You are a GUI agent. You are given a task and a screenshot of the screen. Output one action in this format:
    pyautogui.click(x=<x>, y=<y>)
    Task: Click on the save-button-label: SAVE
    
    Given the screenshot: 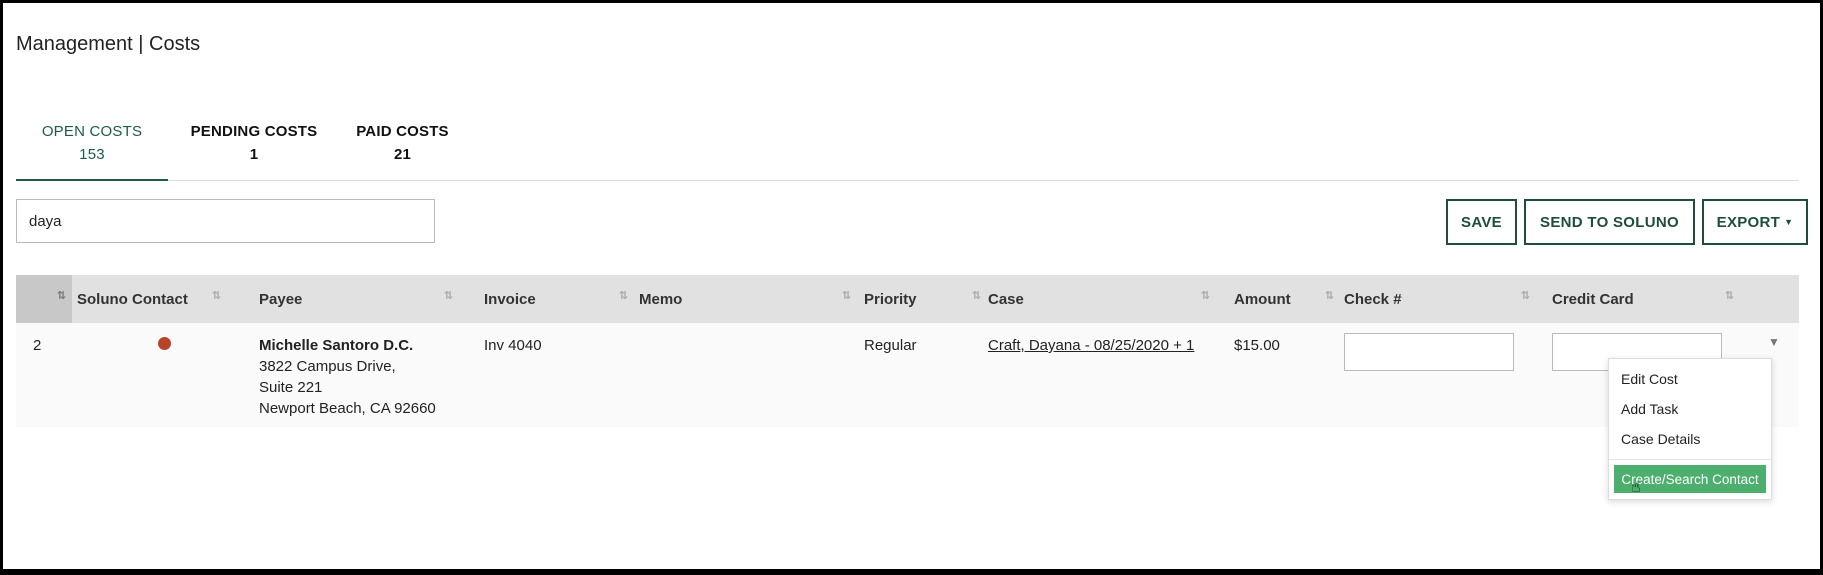 What is the action you would take?
    pyautogui.click(x=1481, y=222)
    